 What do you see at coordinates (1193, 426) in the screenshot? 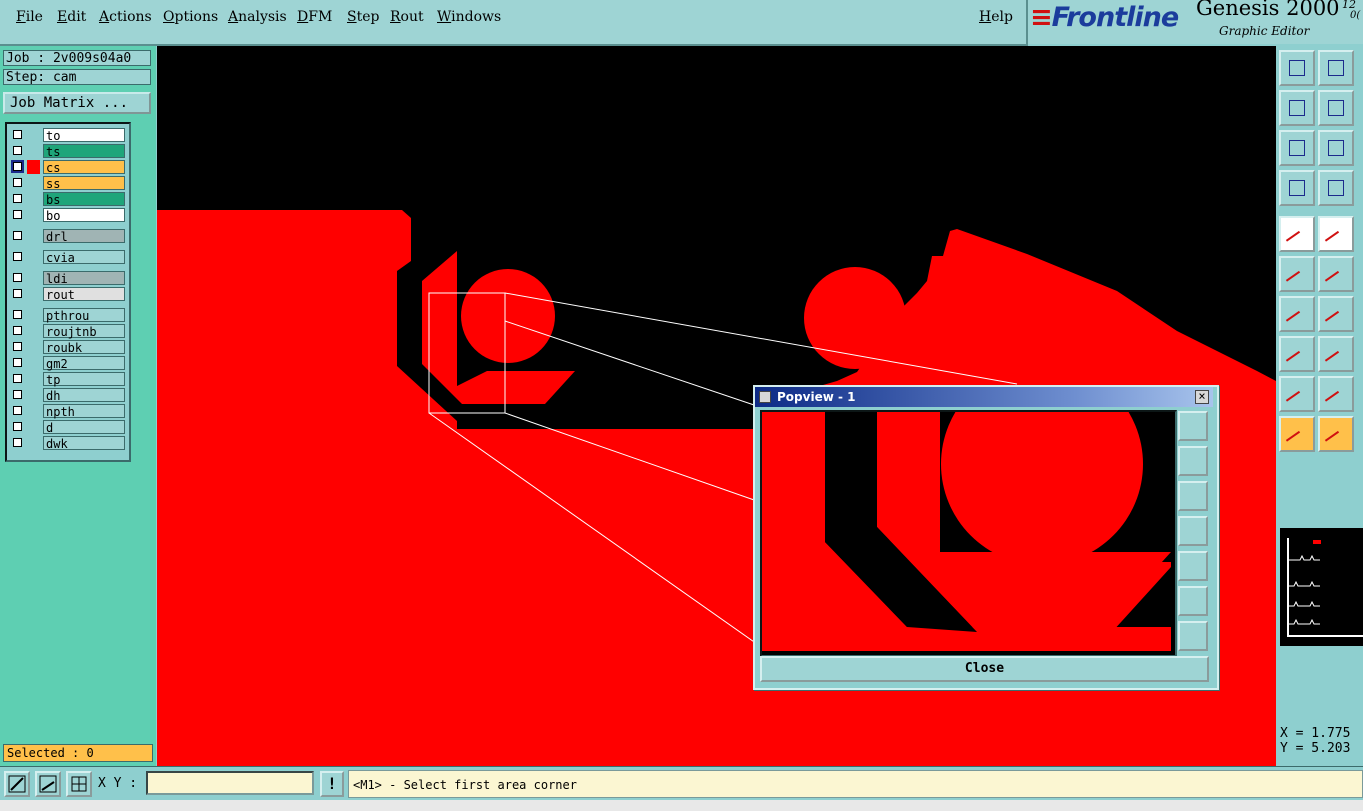
I see `popview-zoom-icon` at bounding box center [1193, 426].